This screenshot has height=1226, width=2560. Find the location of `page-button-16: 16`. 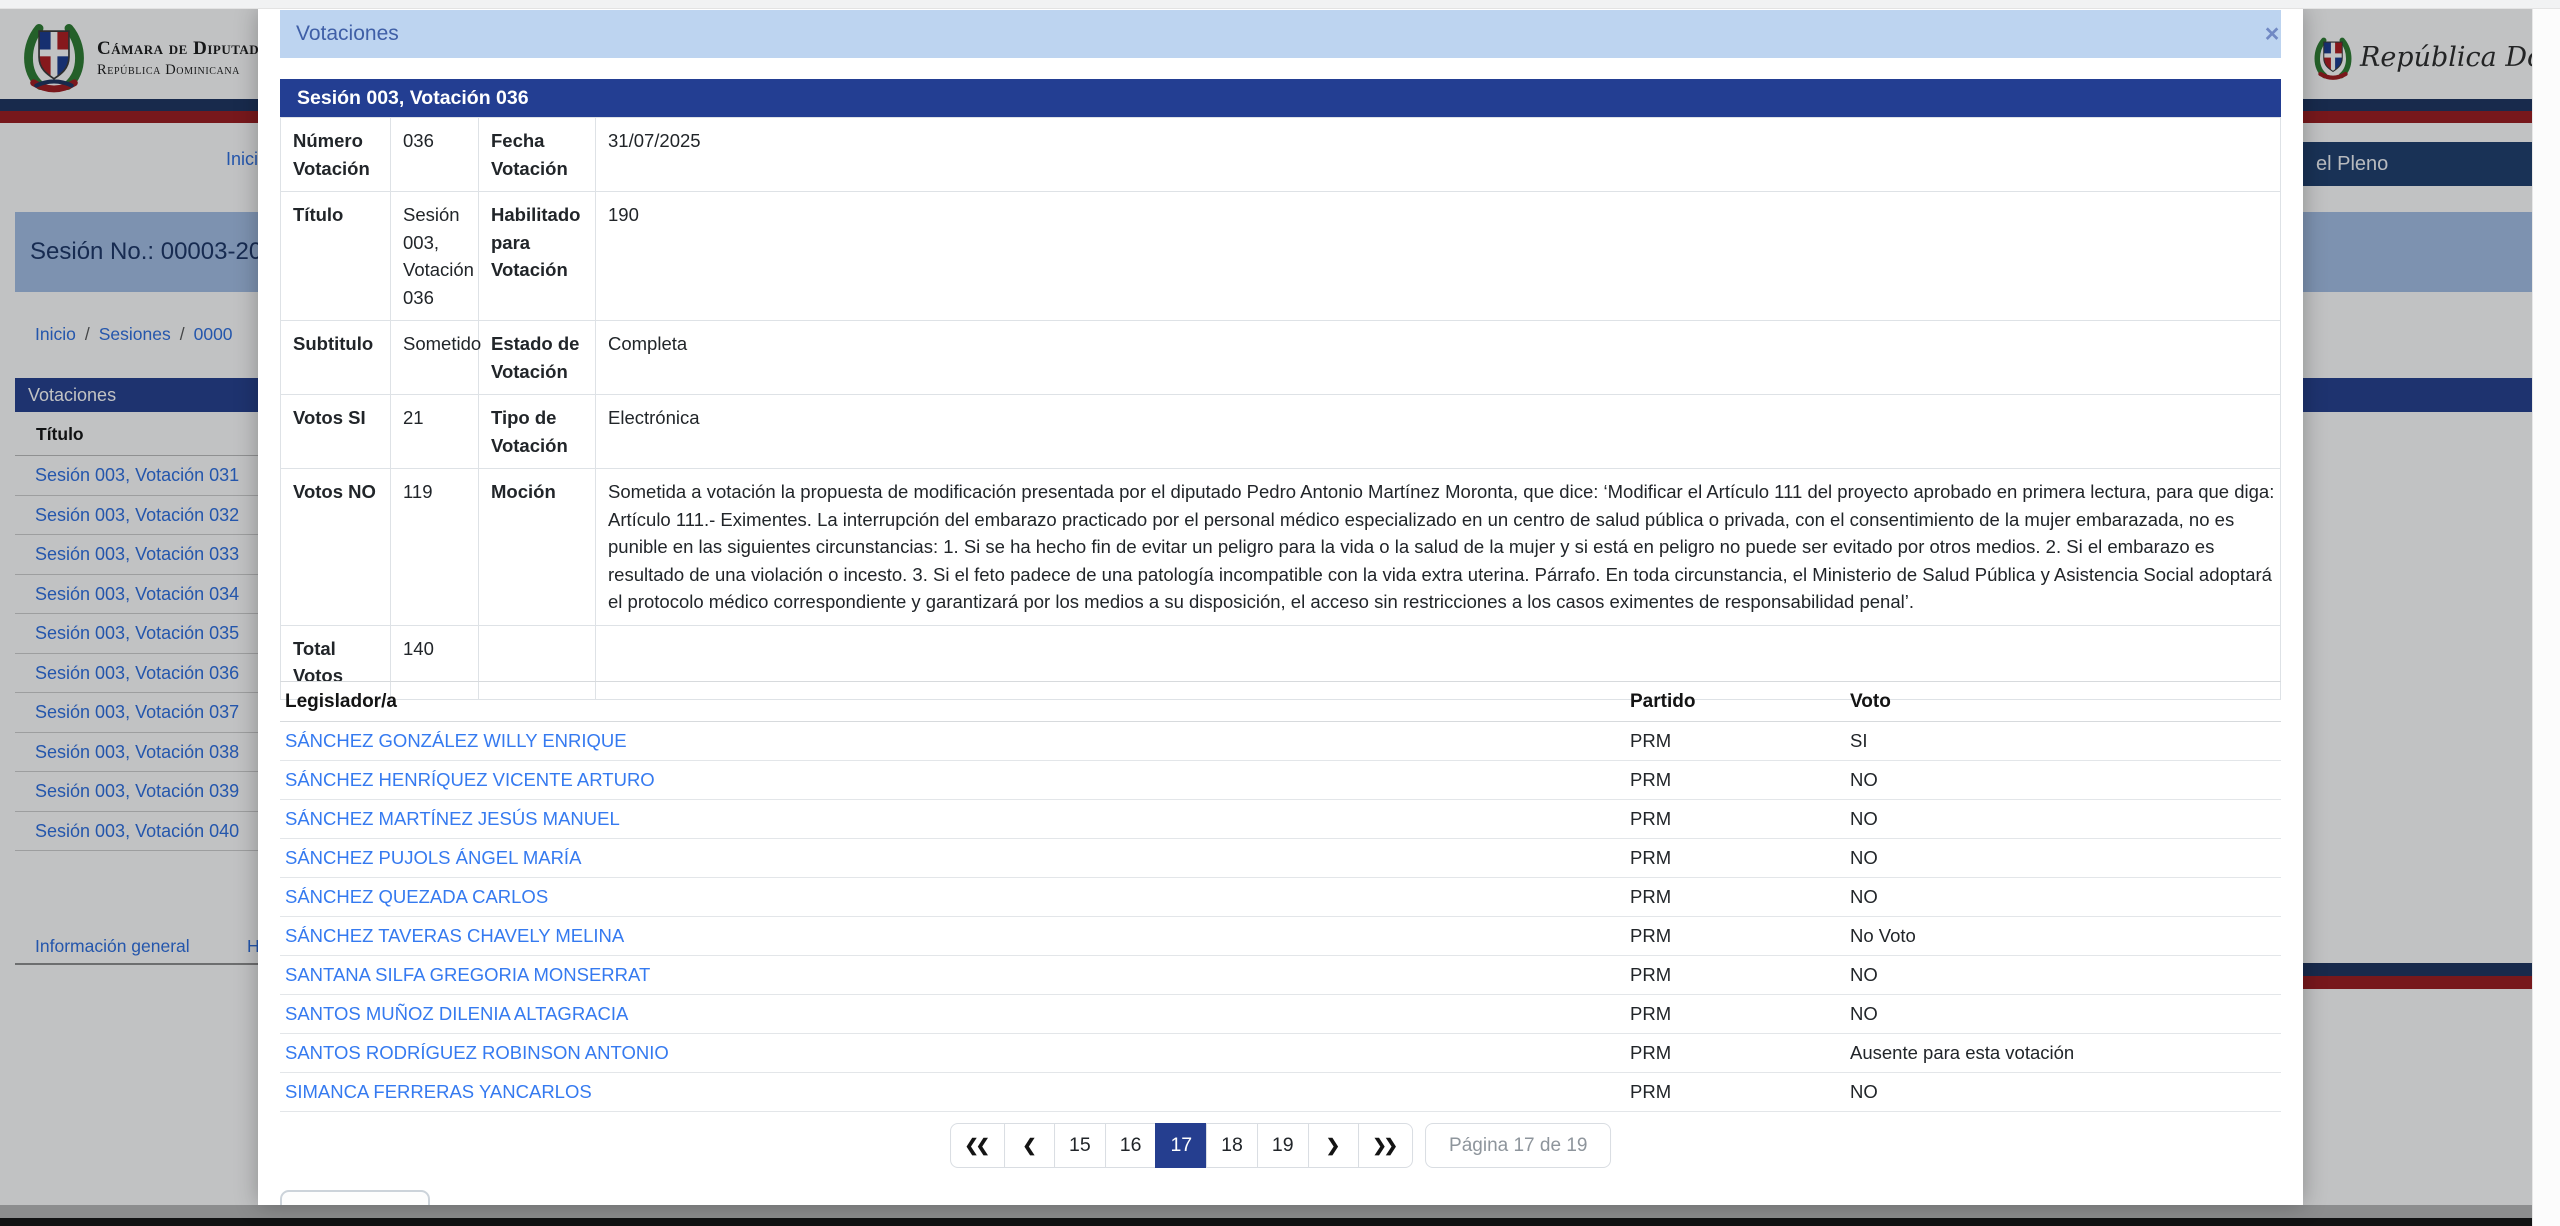

page-button-16: 16 is located at coordinates (1130, 1145).